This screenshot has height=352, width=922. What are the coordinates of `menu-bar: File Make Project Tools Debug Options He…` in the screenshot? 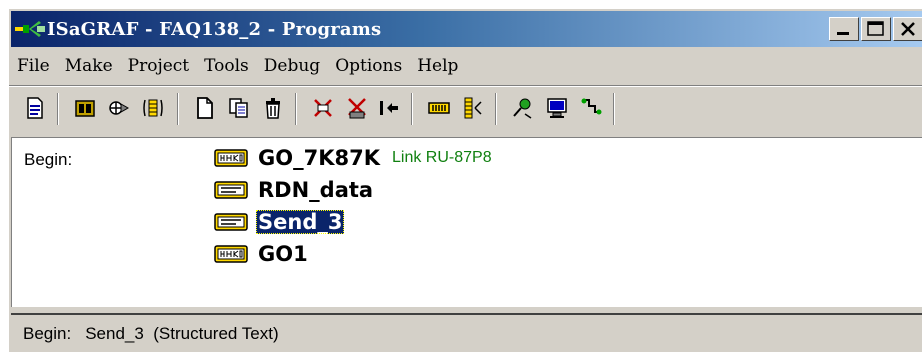 It's located at (466, 66).